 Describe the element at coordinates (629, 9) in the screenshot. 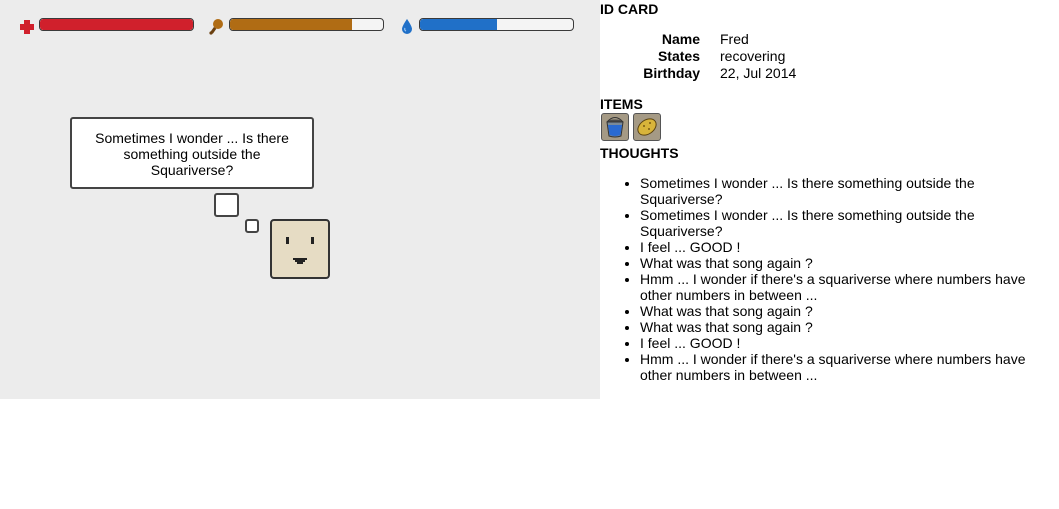

I see `id-card-title: ID CARD` at that location.